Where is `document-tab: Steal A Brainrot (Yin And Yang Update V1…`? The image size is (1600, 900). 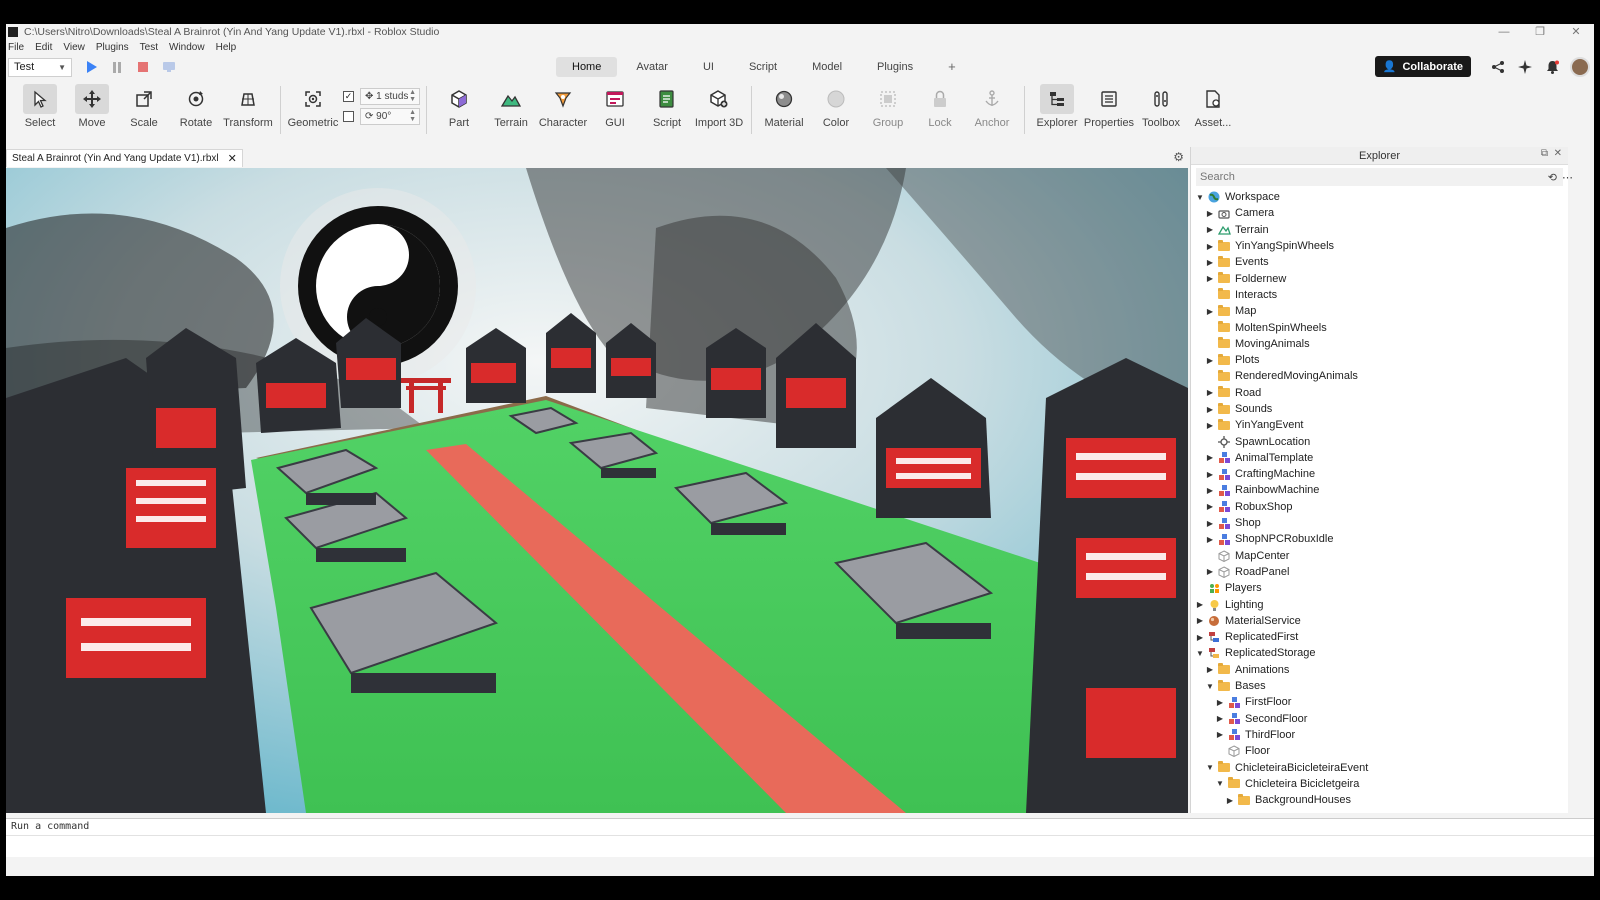
document-tab: Steal A Brainrot (Yin And Yang Update V1… is located at coordinates (124, 158).